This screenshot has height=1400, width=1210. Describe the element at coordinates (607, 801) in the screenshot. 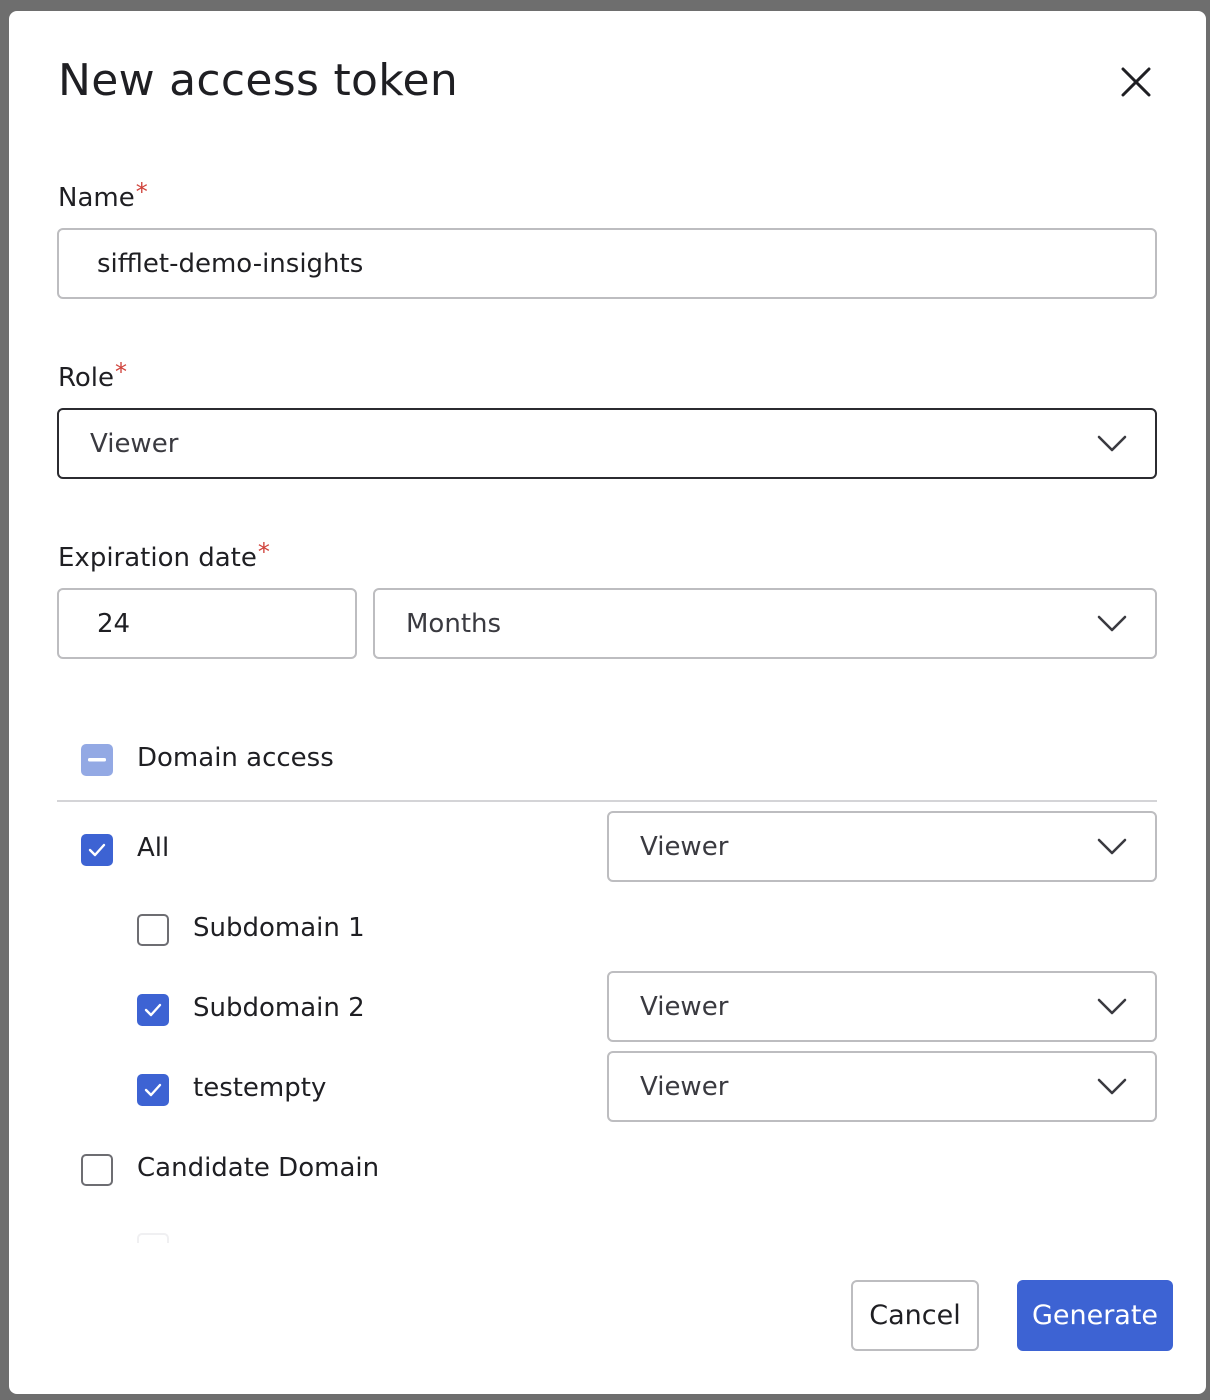

I see `divider` at that location.